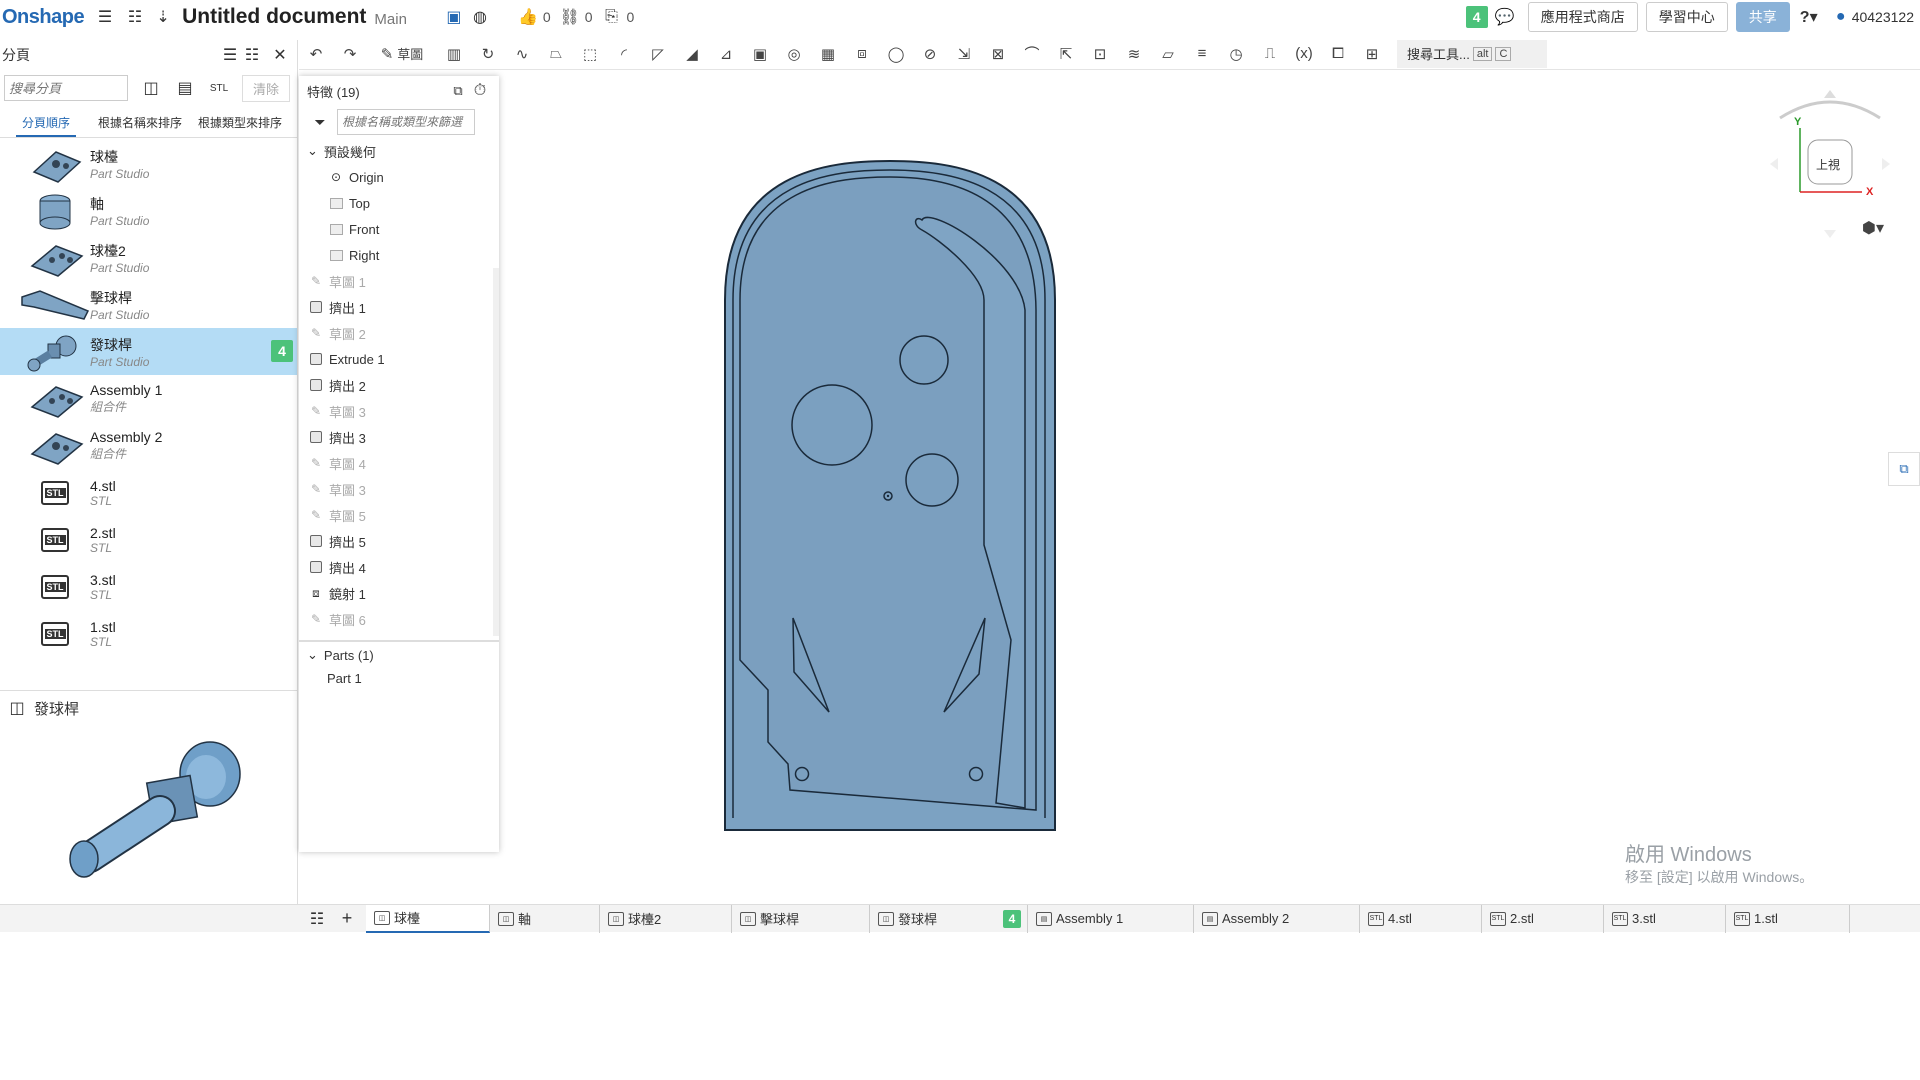  Describe the element at coordinates (1202, 54) in the screenshot. I see `helix-icon: ≡` at that location.